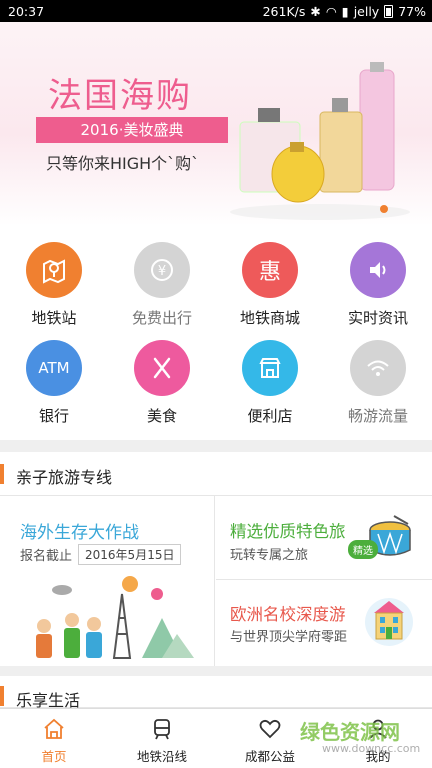  What do you see at coordinates (270, 729) in the screenshot?
I see `heart-icon` at bounding box center [270, 729].